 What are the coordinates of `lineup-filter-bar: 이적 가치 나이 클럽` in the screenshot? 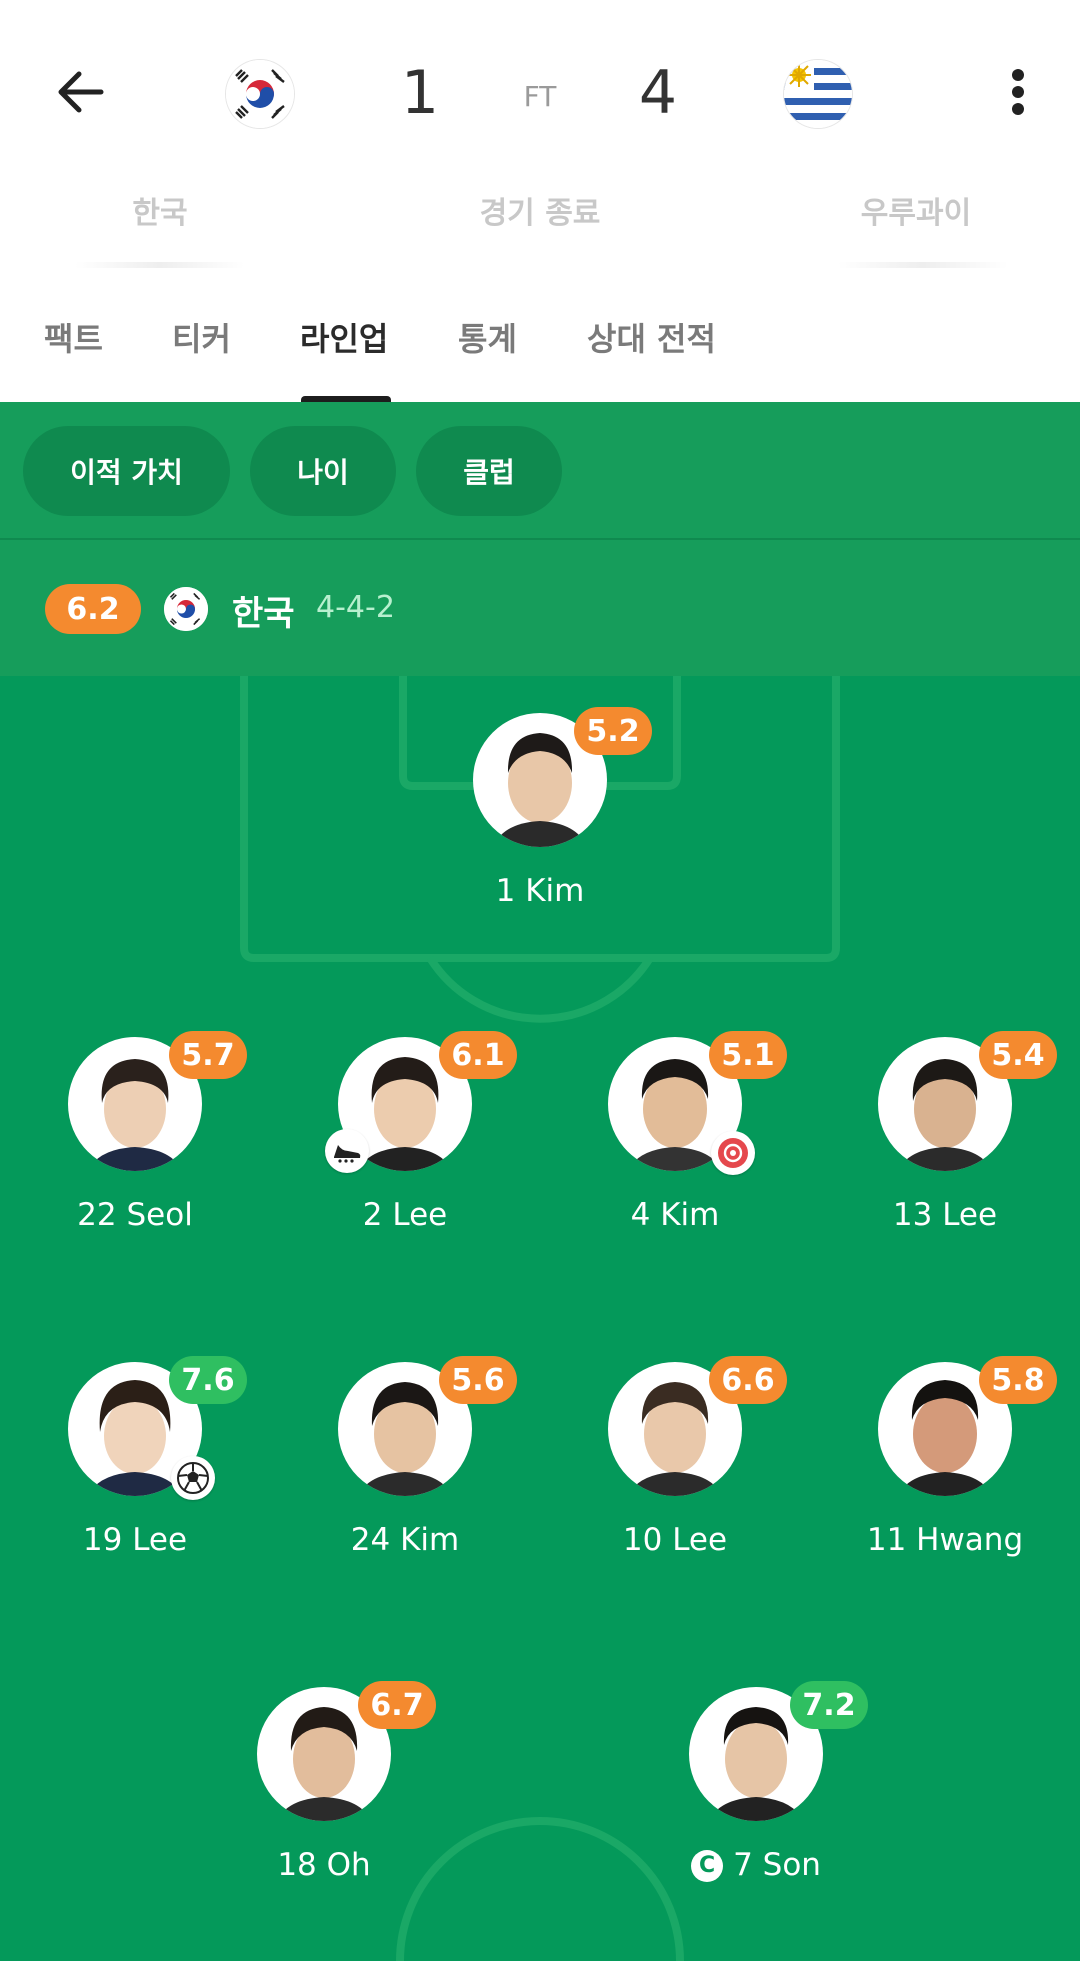 It's located at (540, 470).